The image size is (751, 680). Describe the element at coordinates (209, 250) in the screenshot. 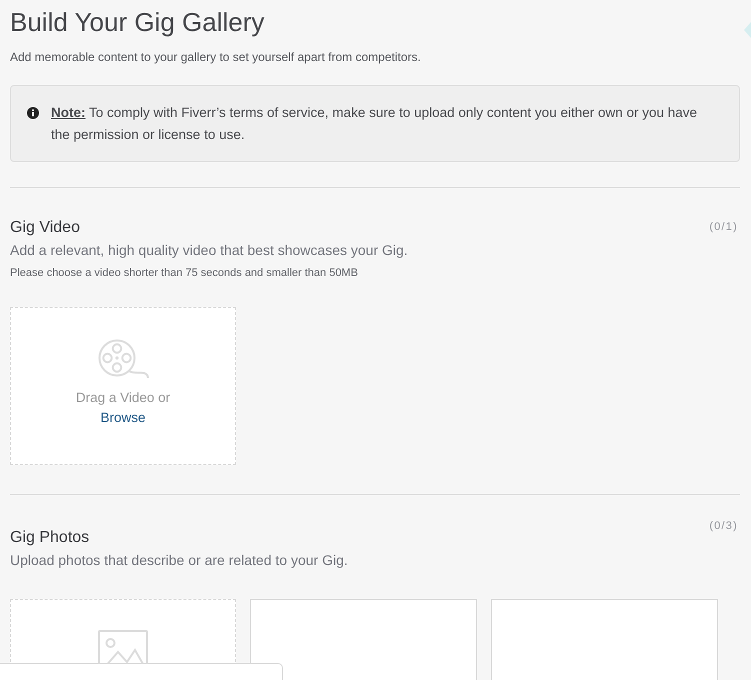

I see `section-description: Add a relevant, high quality video that best showcases your Gig.` at that location.